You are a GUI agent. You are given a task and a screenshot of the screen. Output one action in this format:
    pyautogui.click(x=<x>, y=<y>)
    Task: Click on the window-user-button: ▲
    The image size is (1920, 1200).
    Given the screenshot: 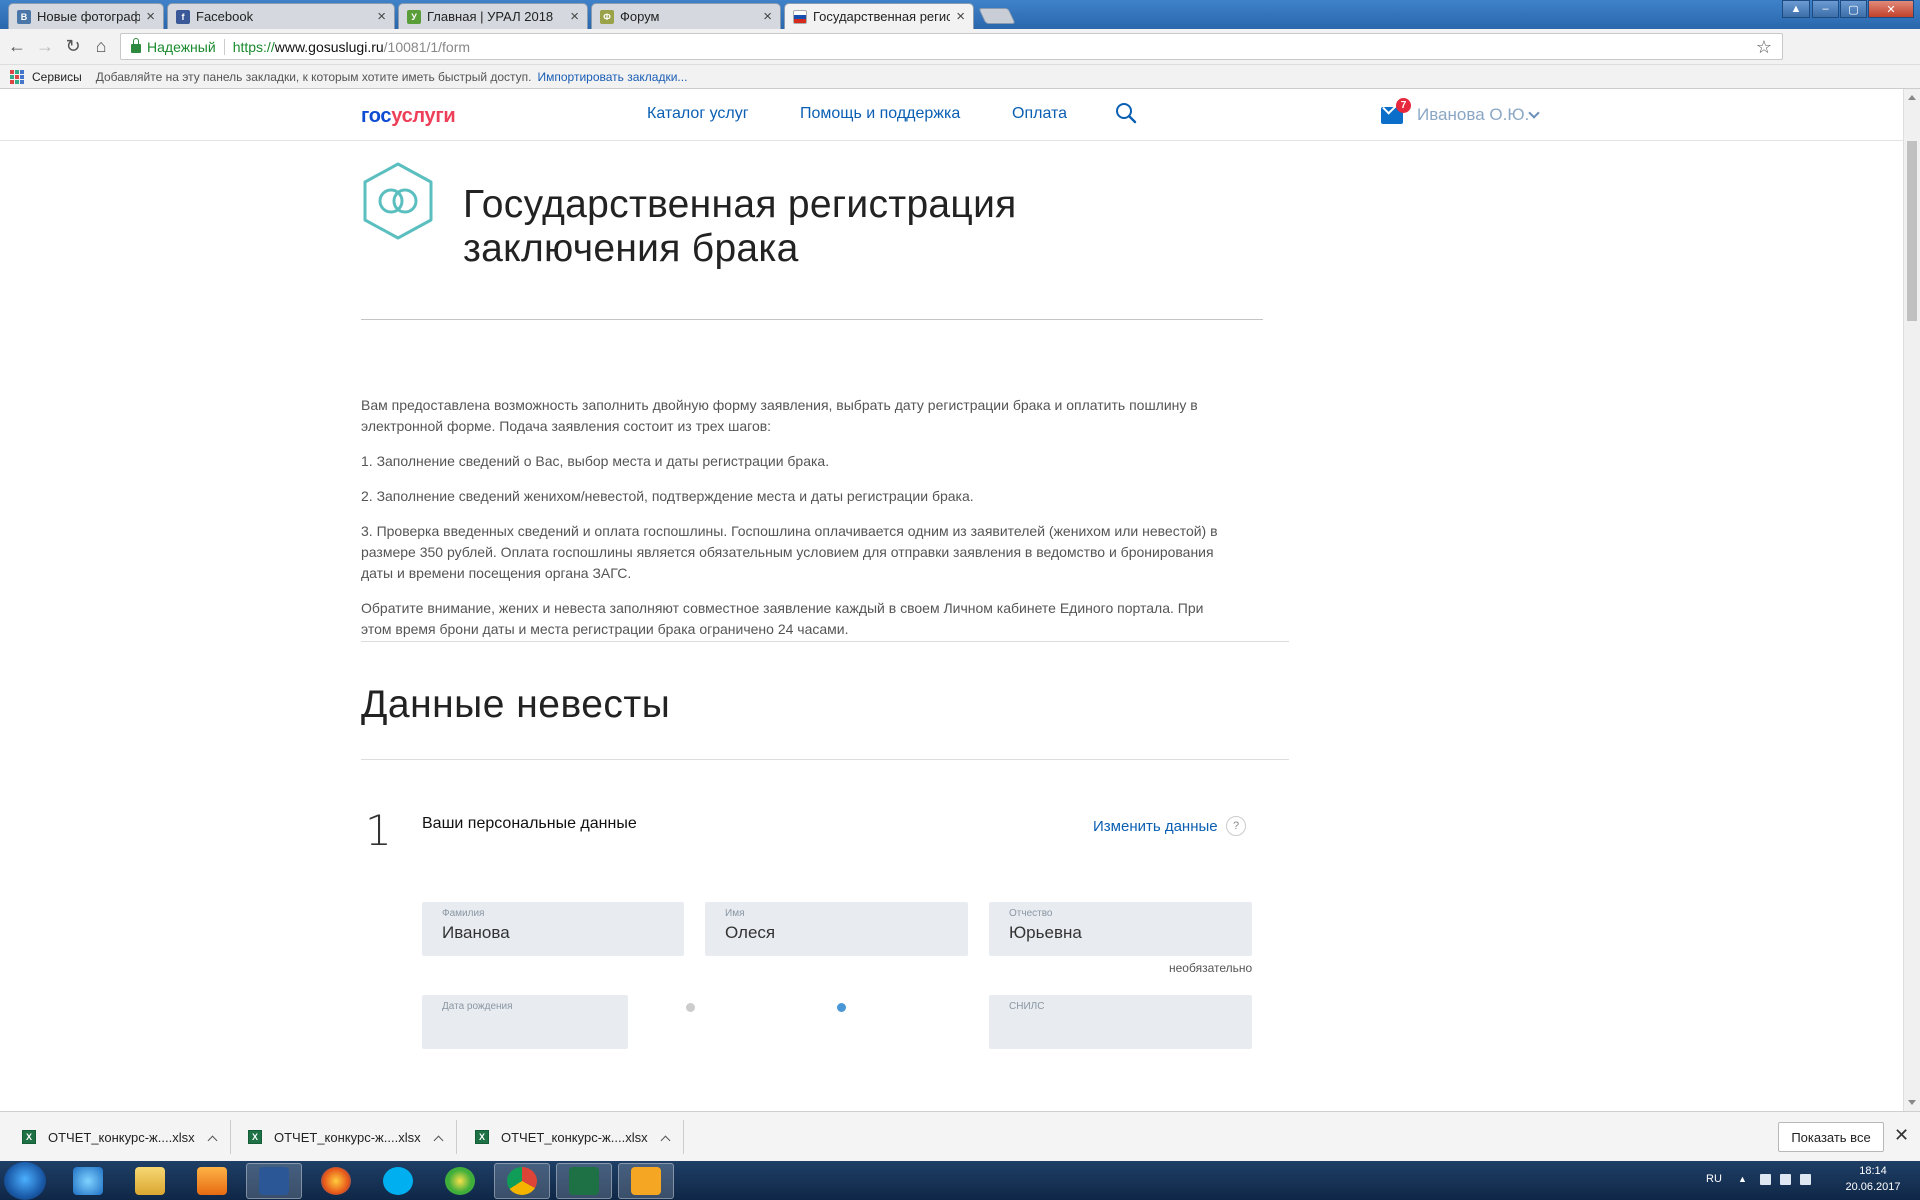 What is the action you would take?
    pyautogui.click(x=1796, y=9)
    